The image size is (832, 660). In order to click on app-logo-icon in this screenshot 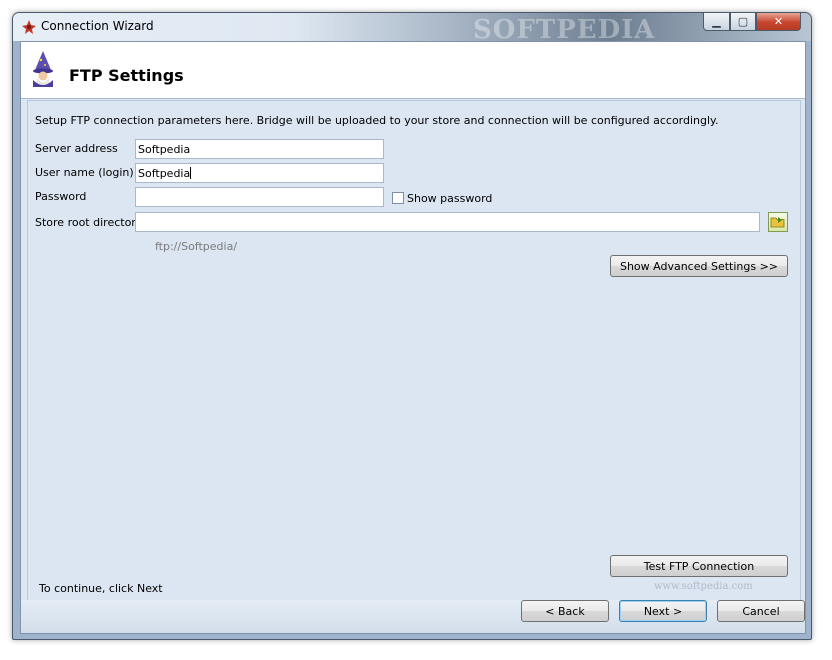, I will do `click(29, 27)`.